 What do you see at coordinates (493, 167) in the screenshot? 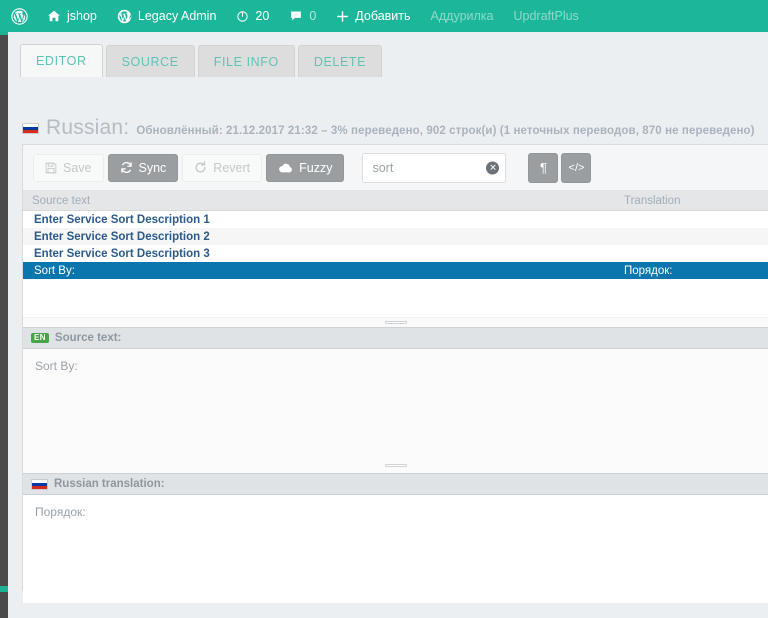
I see `clear-circle-icon: ✕` at bounding box center [493, 167].